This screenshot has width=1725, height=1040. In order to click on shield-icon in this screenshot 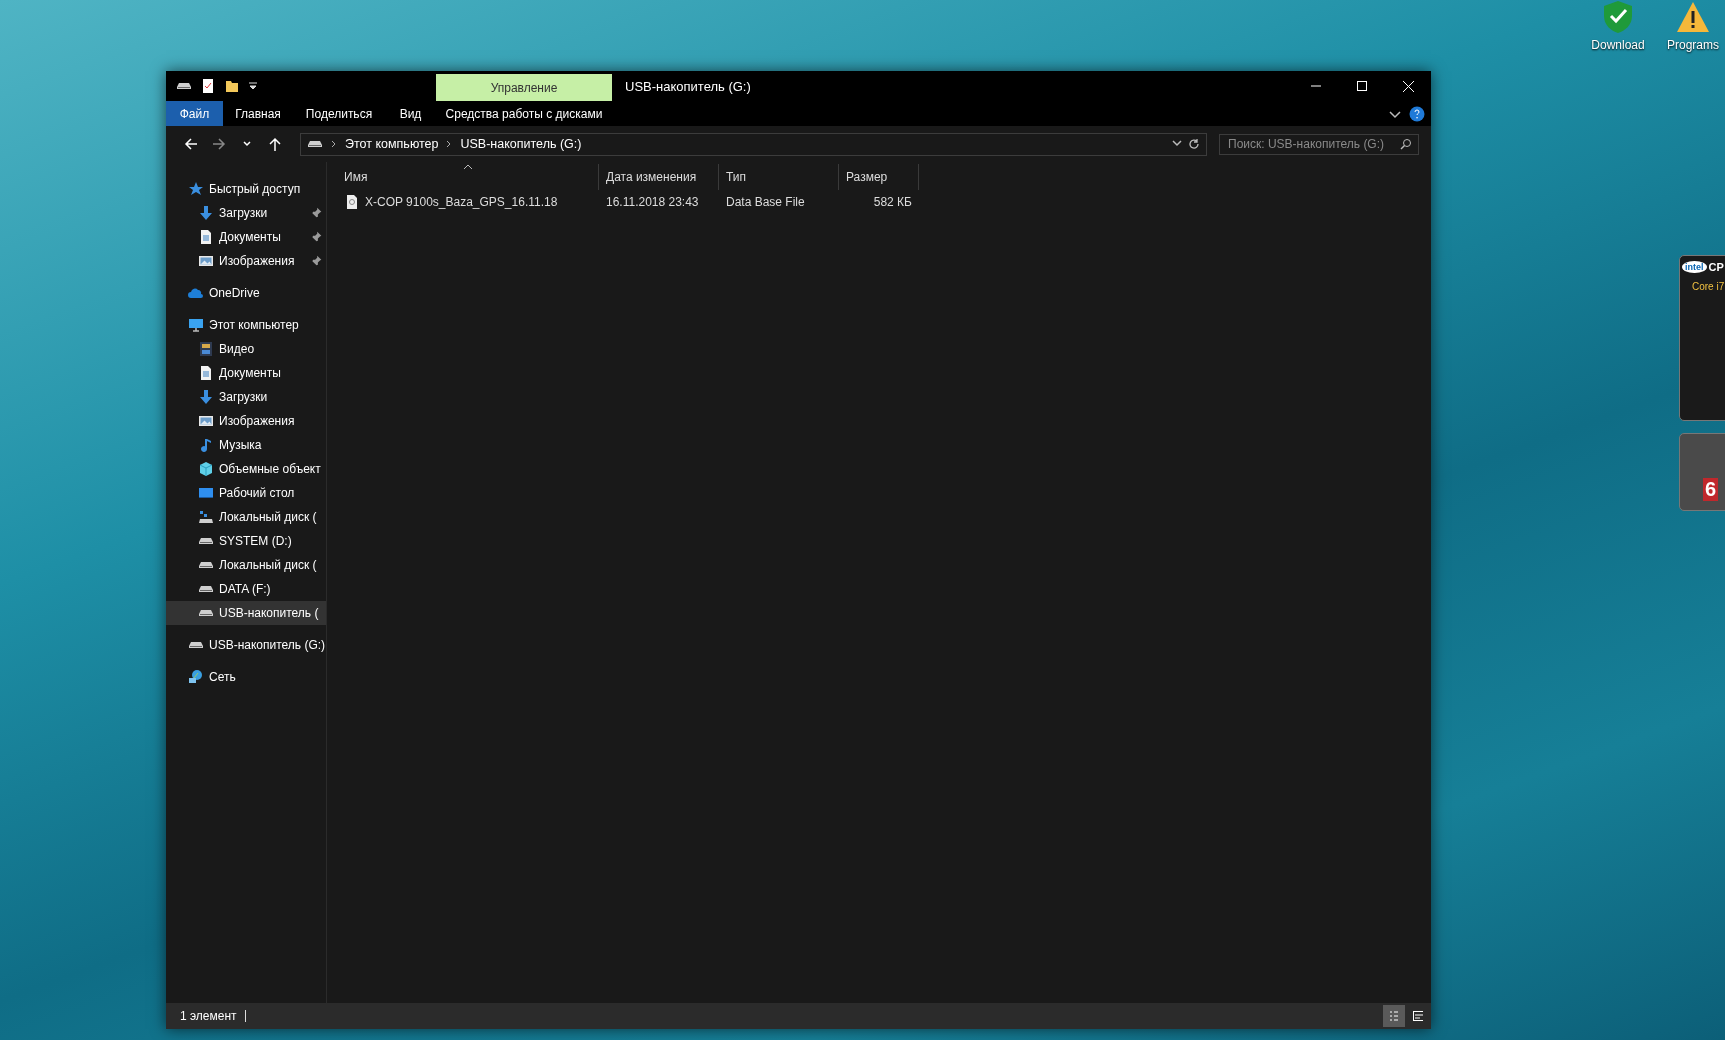, I will do `click(1618, 17)`.